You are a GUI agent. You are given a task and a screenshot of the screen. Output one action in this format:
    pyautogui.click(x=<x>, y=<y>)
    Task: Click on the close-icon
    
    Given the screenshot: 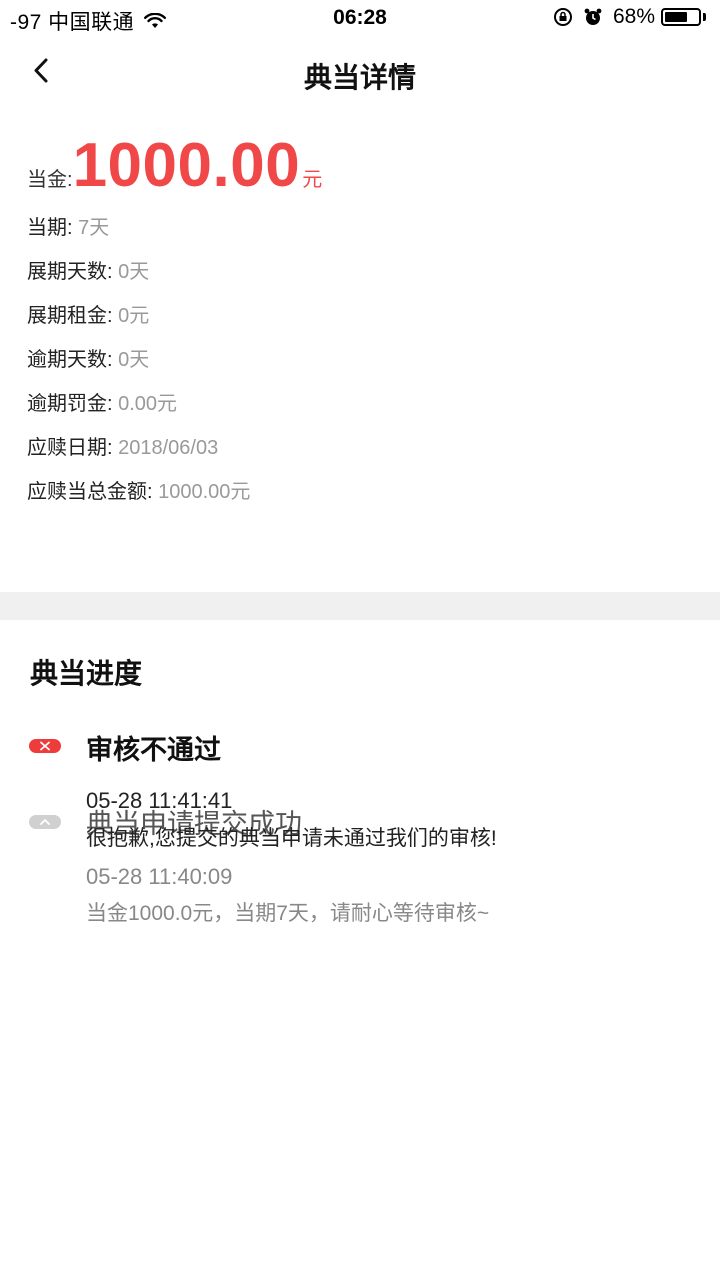 What is the action you would take?
    pyautogui.click(x=45, y=746)
    